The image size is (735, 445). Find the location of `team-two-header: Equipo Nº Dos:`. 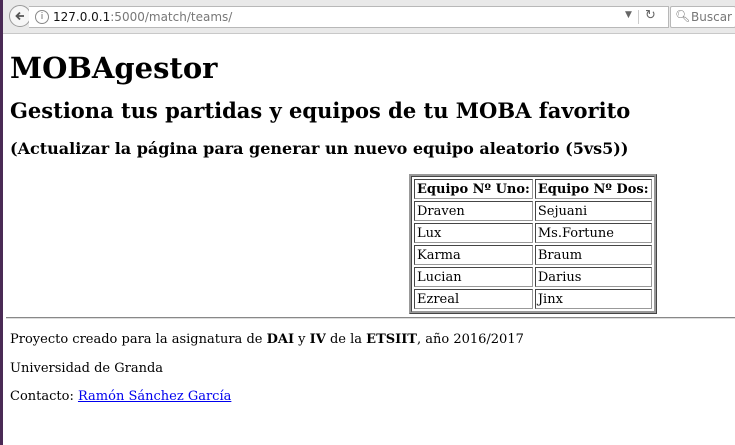

team-two-header: Equipo Nº Dos: is located at coordinates (593, 189).